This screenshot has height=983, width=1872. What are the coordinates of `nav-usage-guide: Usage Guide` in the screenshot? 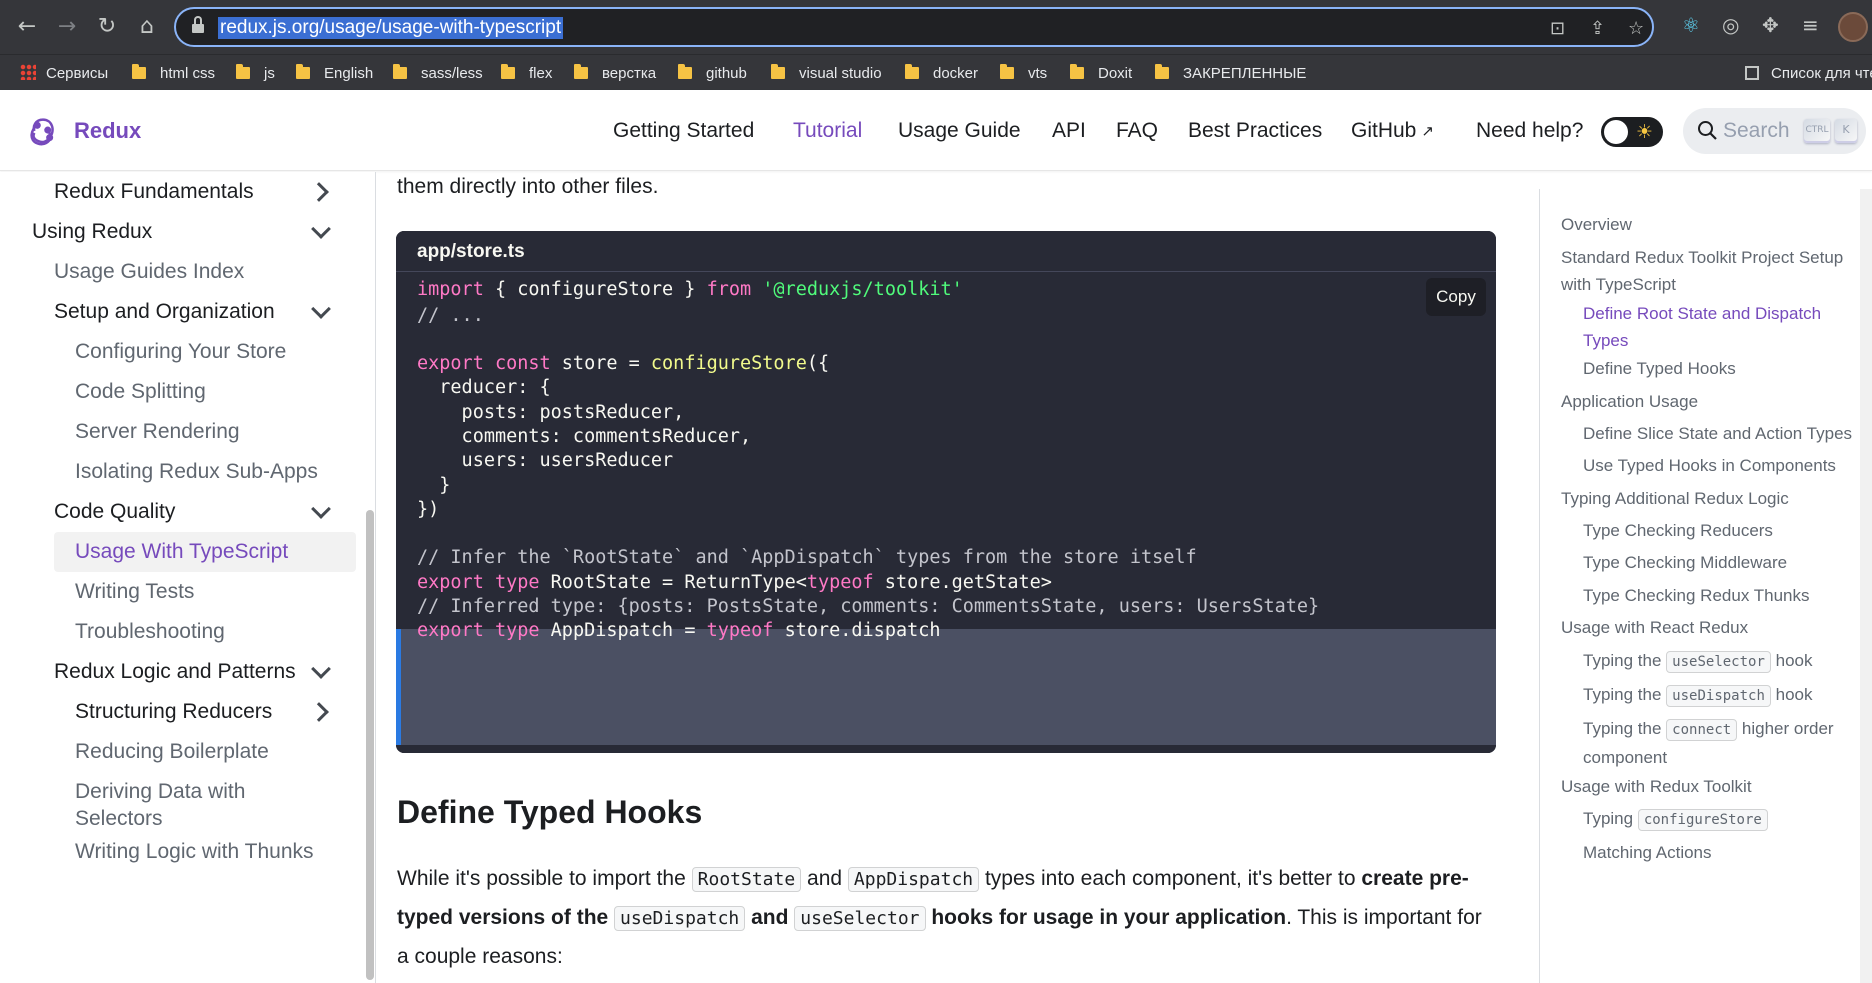 It's located at (959, 131).